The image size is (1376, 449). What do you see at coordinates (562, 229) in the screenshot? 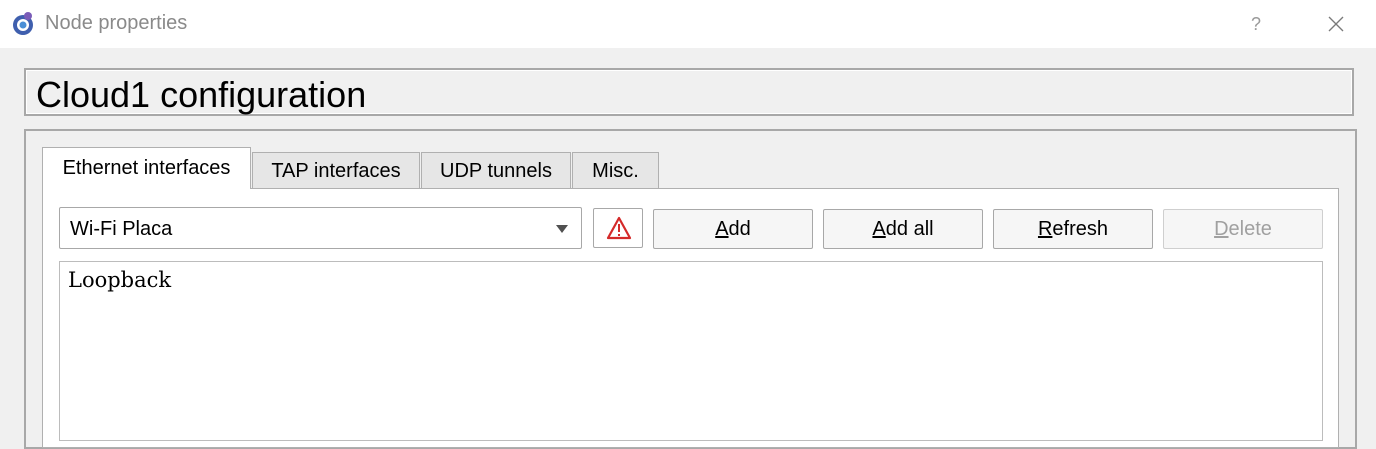
I see `chevron-down-icon` at bounding box center [562, 229].